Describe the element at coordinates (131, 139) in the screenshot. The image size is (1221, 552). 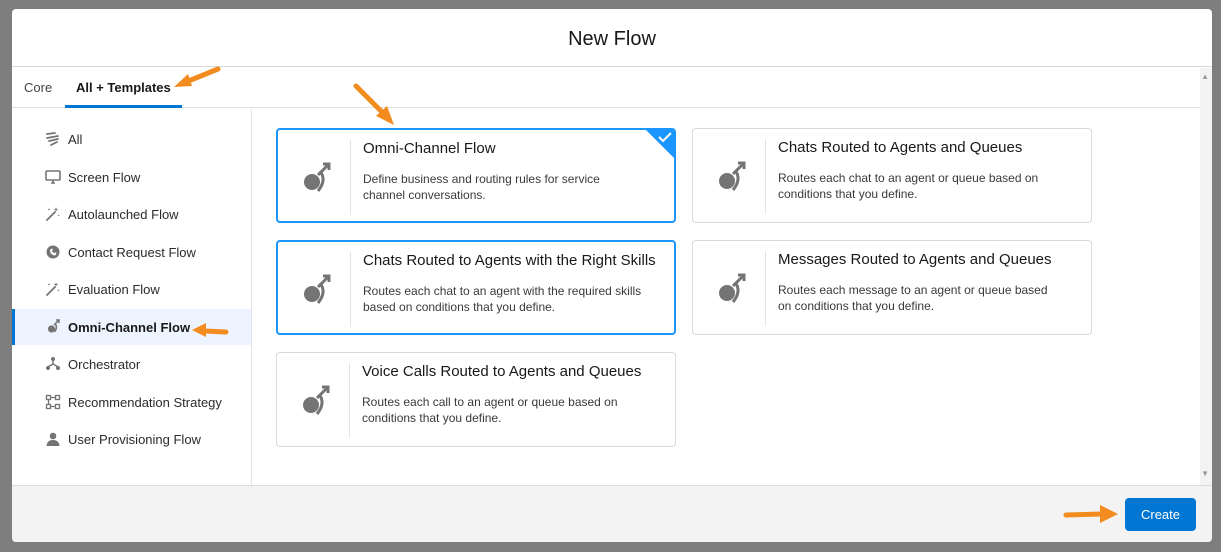
I see `sidebar-item-all: All` at that location.